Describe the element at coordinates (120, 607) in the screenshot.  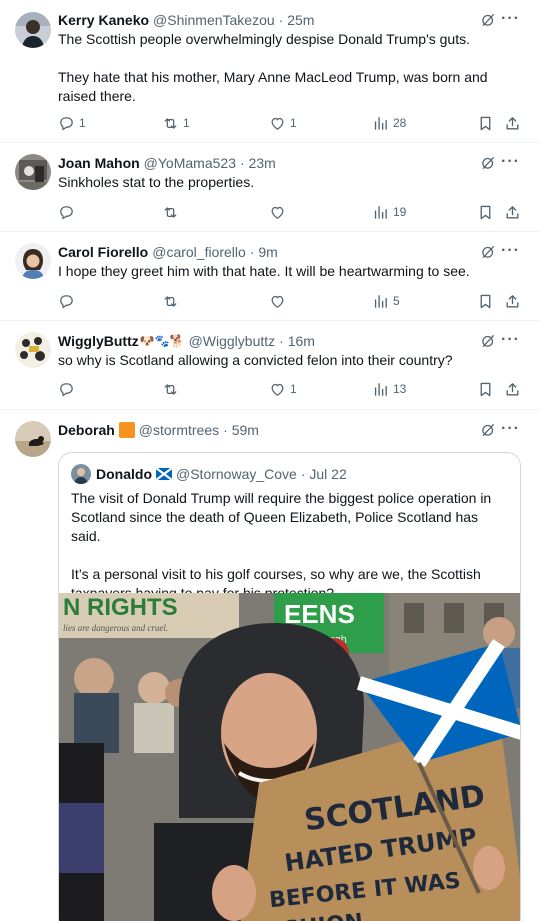
I see `banner-left-text: N RIGHTS` at that location.